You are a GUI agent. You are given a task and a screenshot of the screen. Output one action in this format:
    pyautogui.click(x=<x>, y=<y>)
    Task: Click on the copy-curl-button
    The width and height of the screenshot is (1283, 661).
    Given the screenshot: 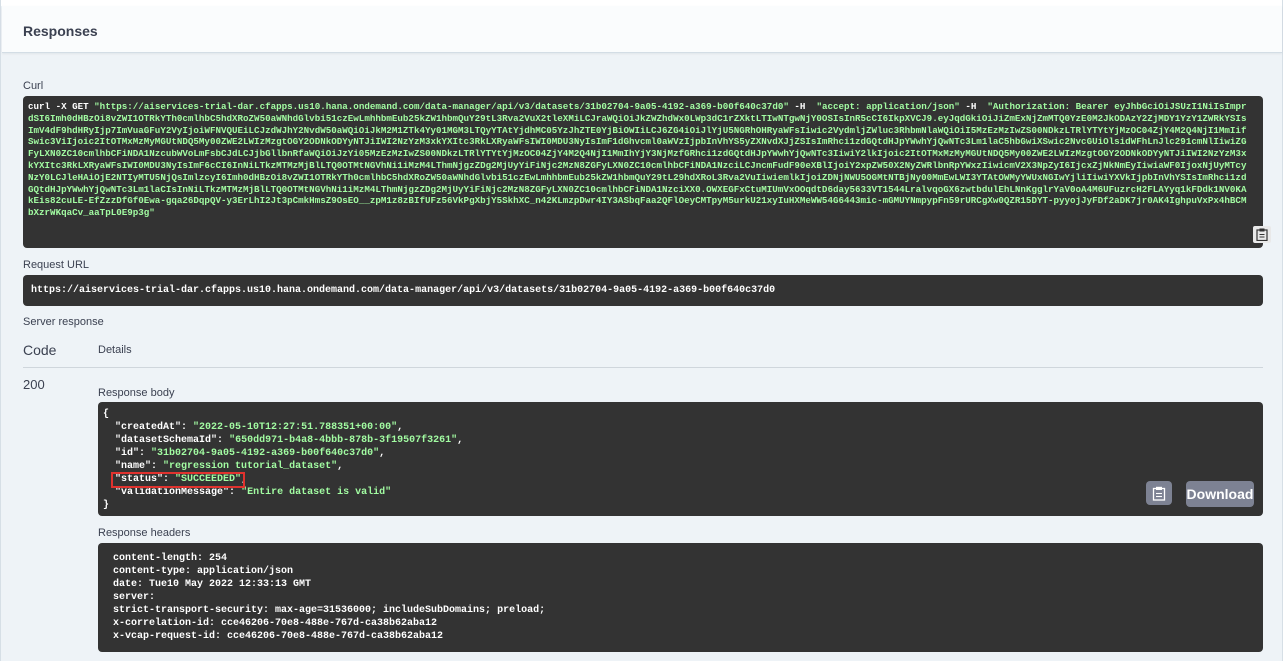 What is the action you would take?
    pyautogui.click(x=1262, y=234)
    